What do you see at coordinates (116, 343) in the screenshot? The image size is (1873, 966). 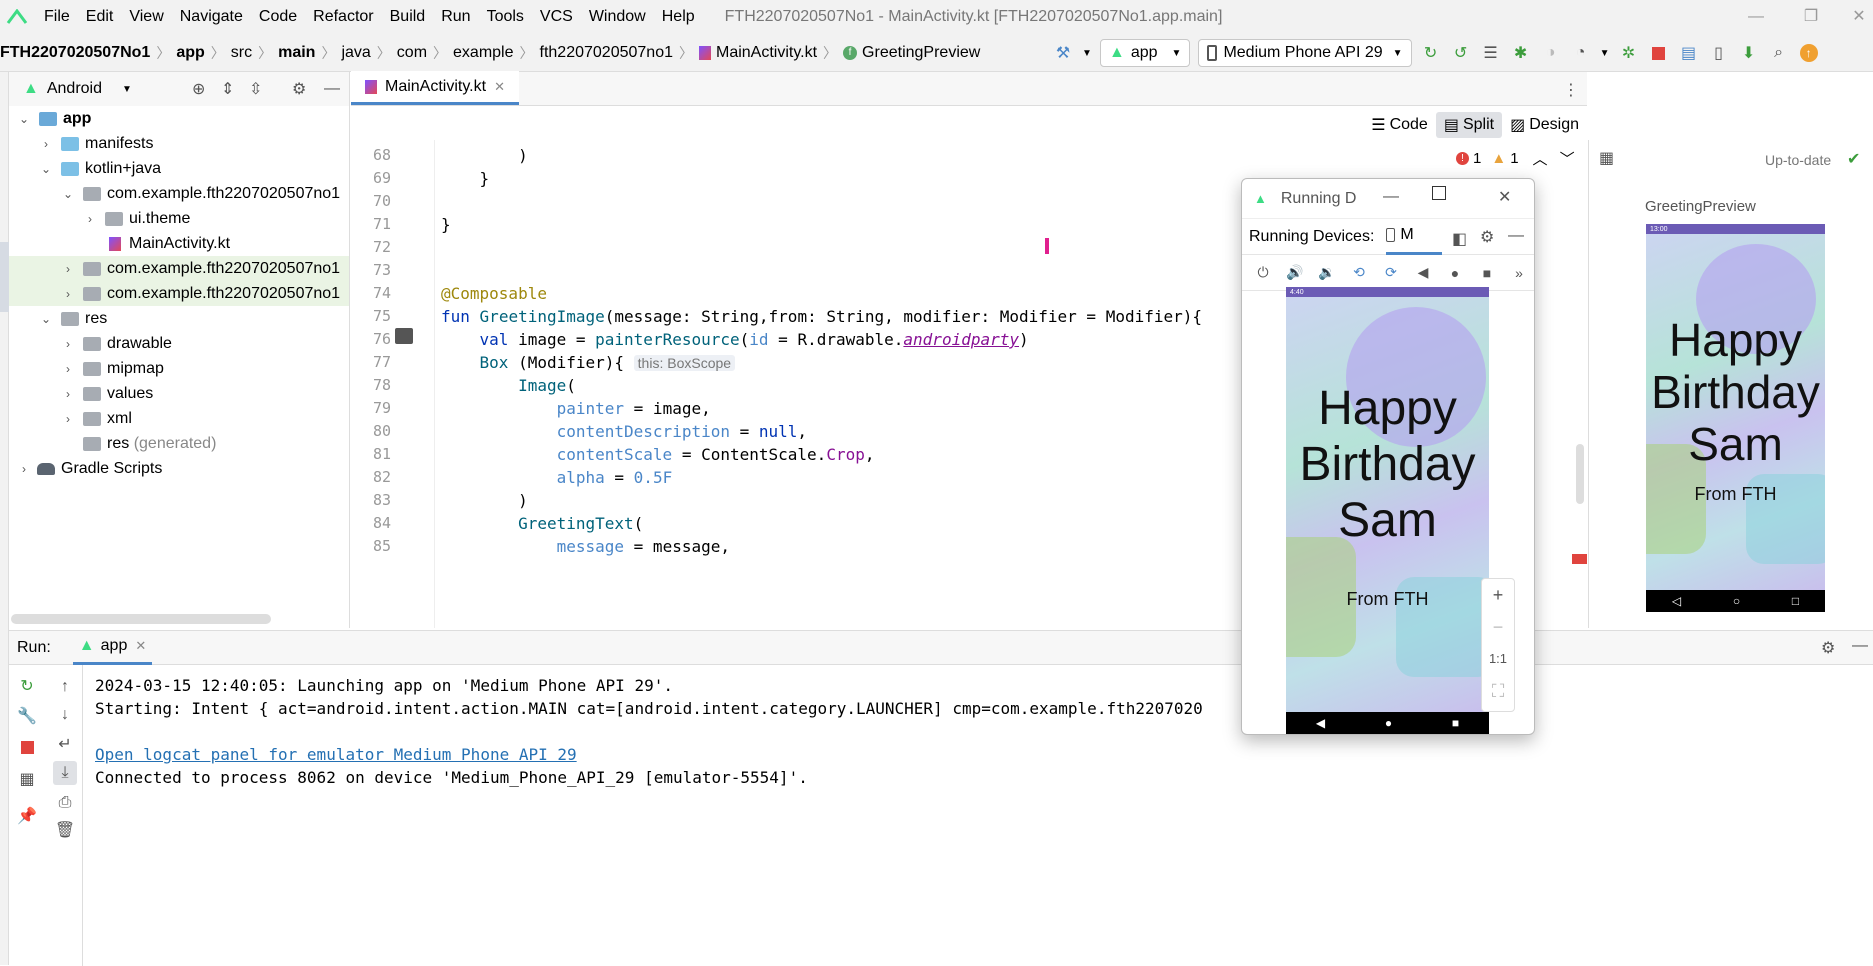 I see `tree-item-drawable: › drawable` at bounding box center [116, 343].